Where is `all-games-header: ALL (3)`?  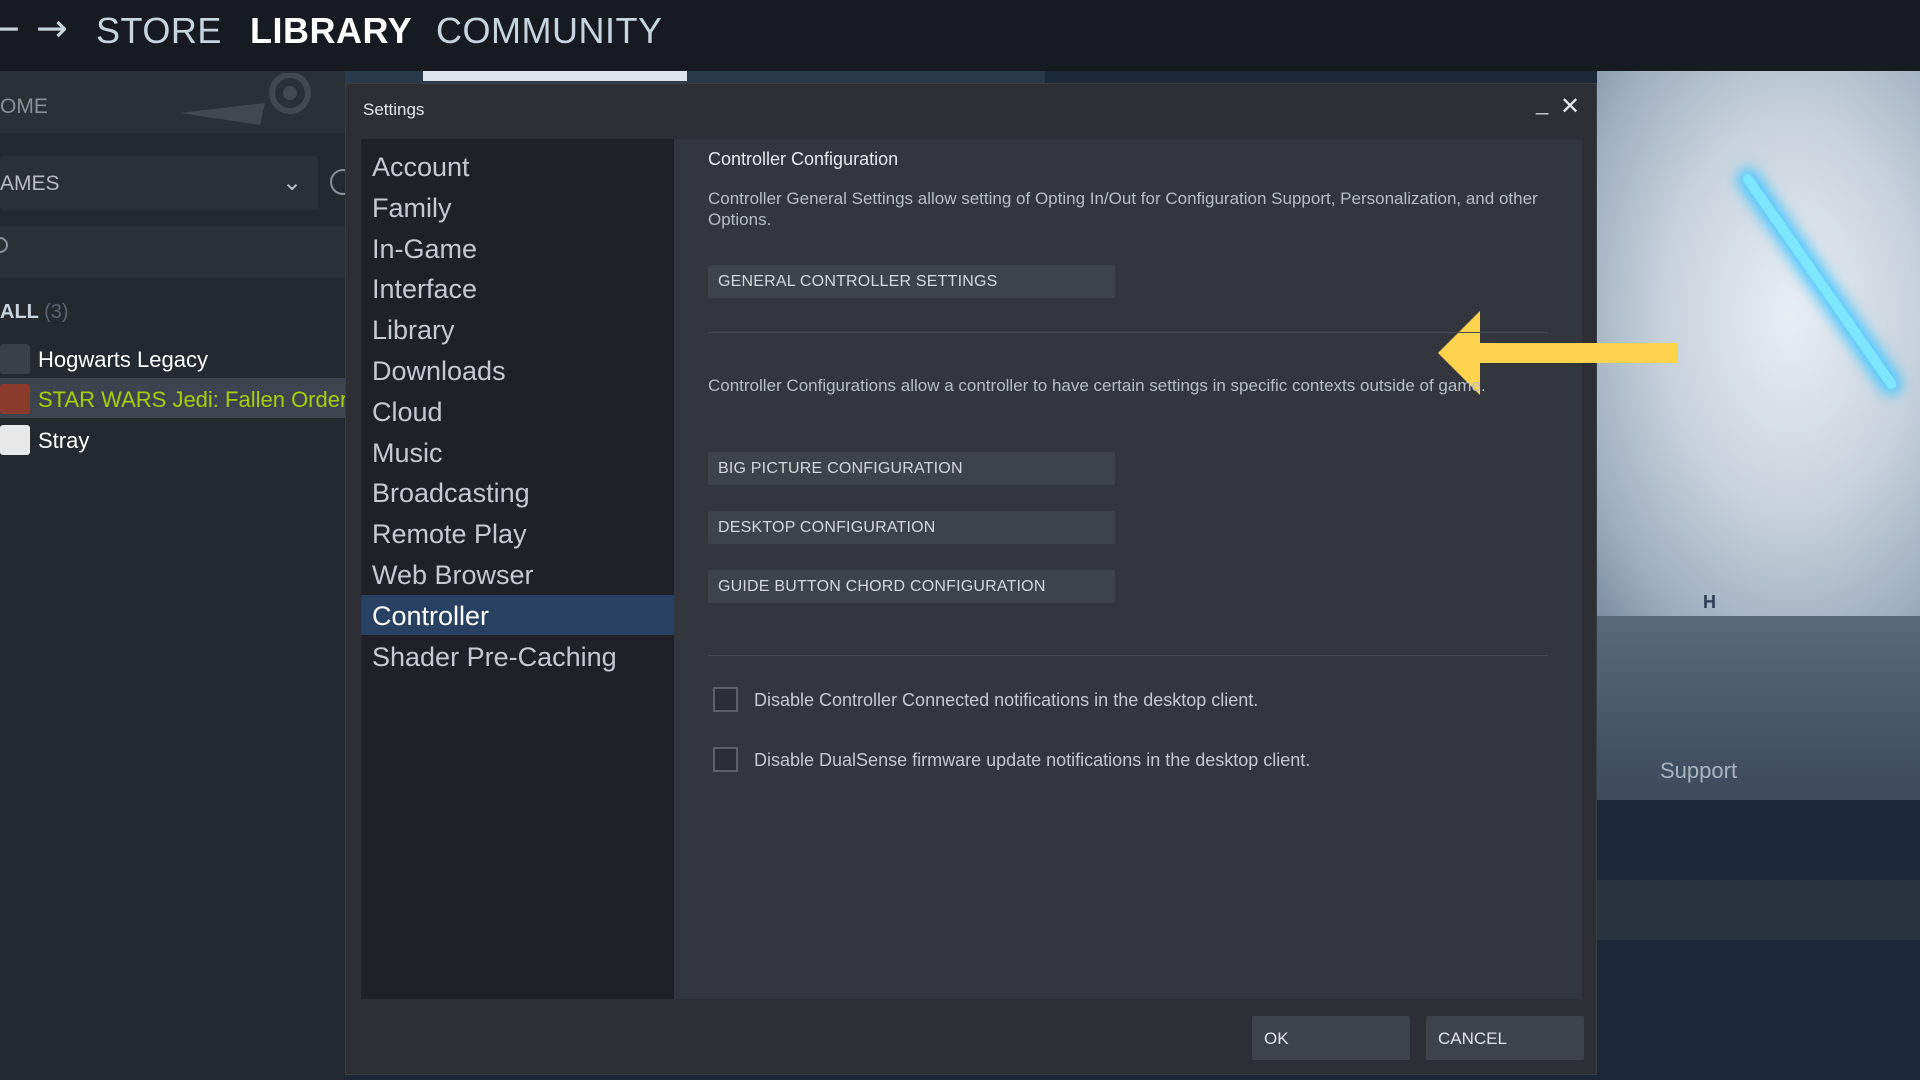 all-games-header: ALL (3) is located at coordinates (34, 312).